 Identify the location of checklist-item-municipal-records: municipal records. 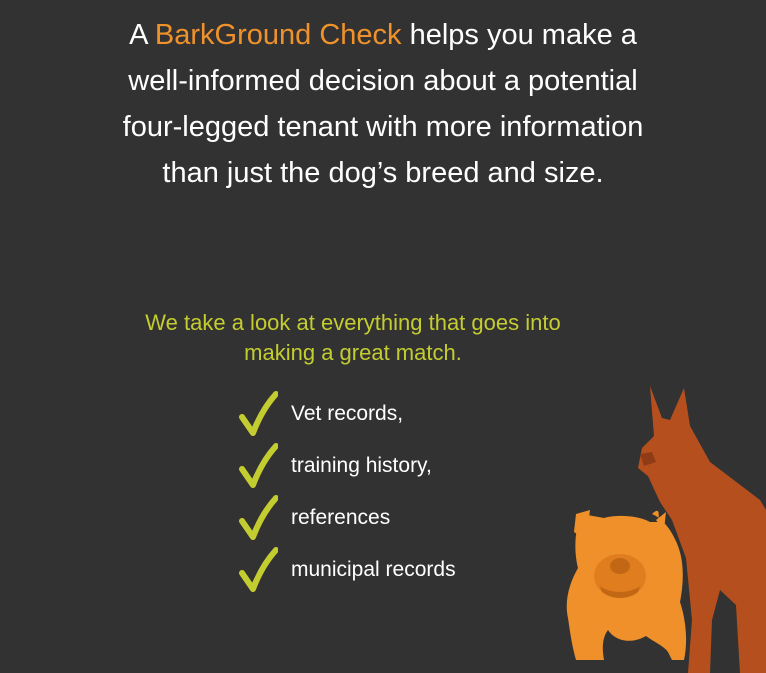
(347, 570).